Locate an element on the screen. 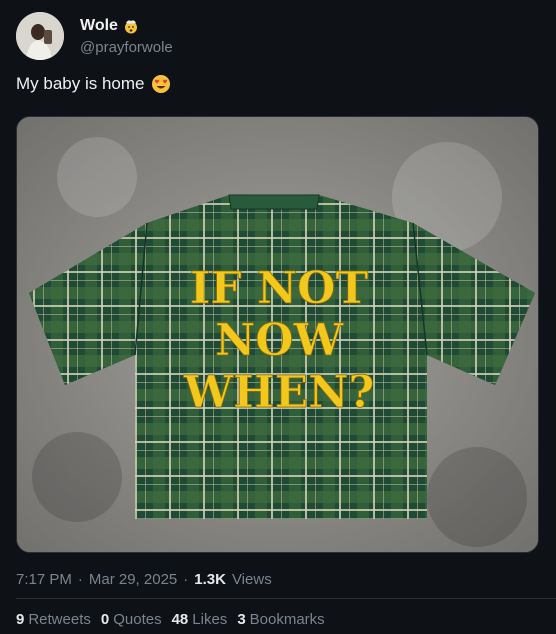 Image resolution: width=556 pixels, height=634 pixels. display-name-row: Wole is located at coordinates (126, 26).